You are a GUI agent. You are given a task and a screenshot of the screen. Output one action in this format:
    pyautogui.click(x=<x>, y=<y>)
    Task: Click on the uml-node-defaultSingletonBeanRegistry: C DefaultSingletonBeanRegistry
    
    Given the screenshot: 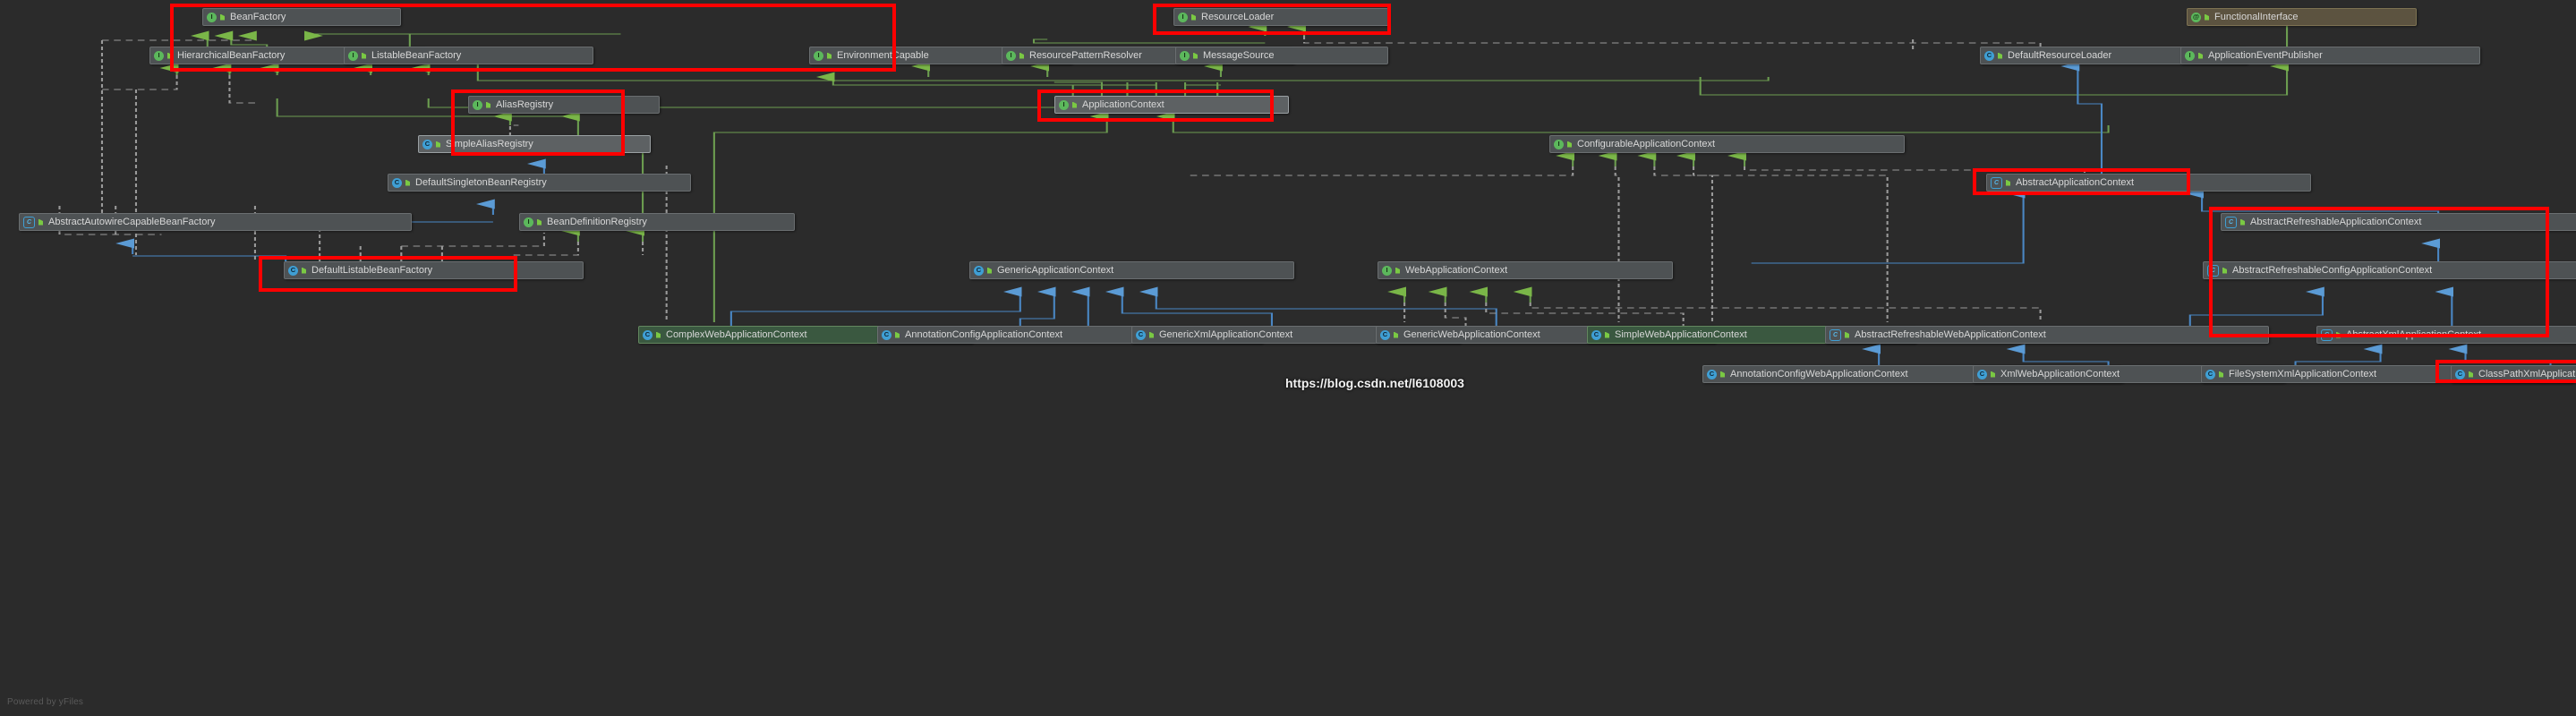 What is the action you would take?
    pyautogui.click(x=539, y=183)
    